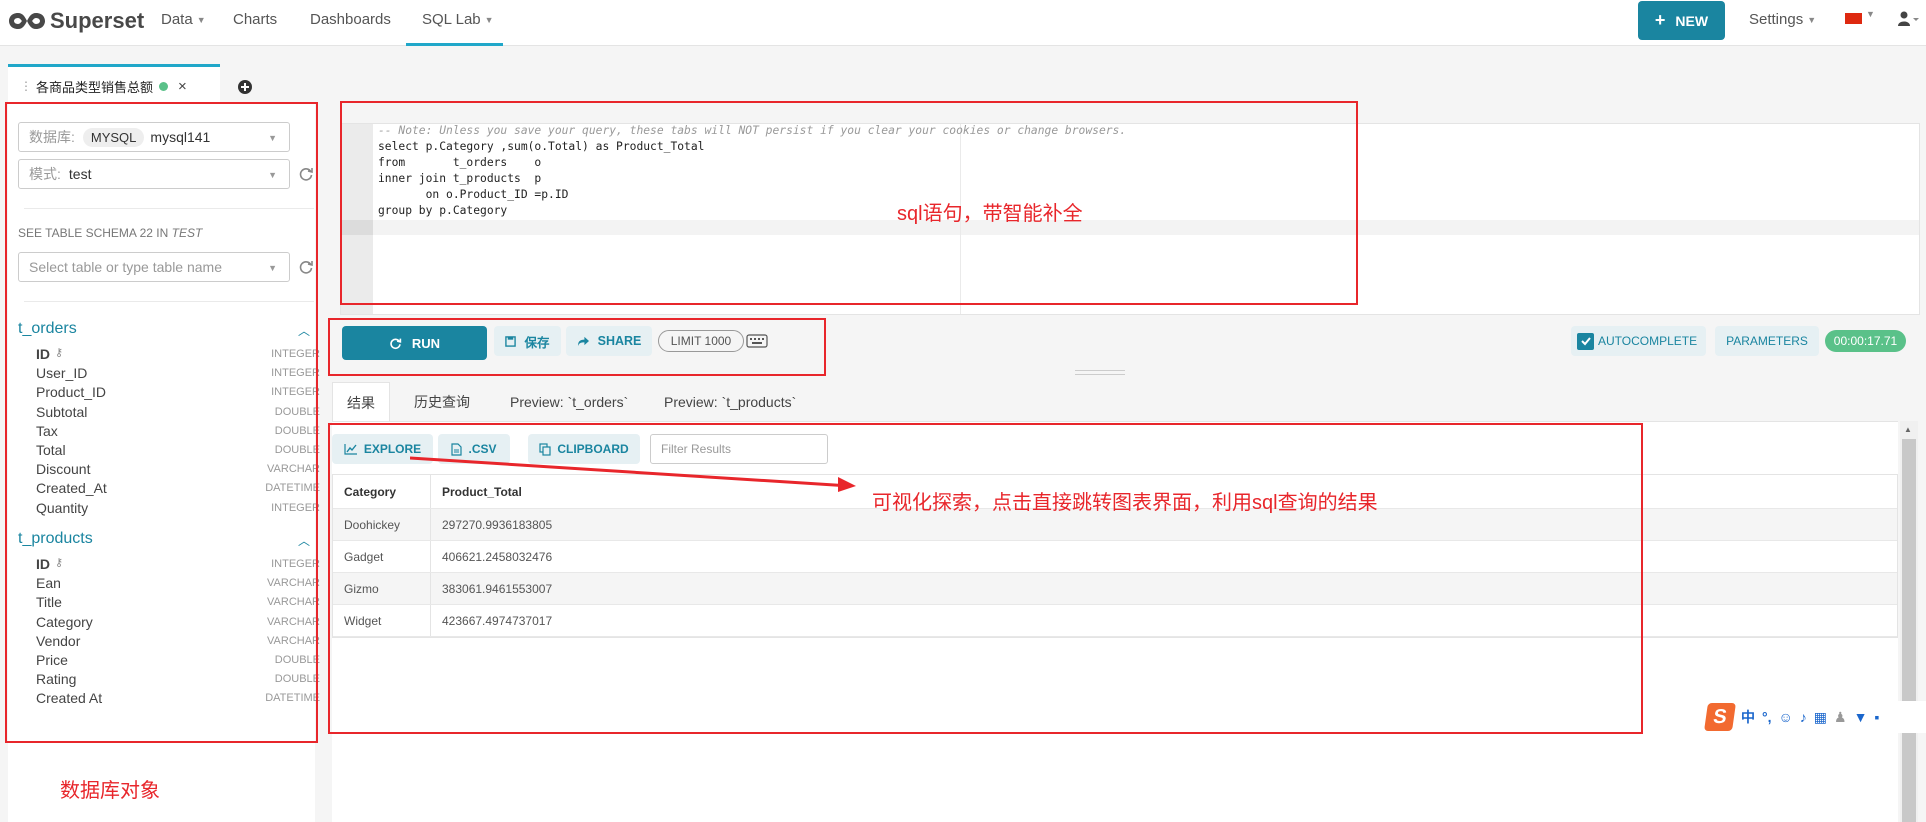  I want to click on toolbox-icon: ▪, so click(1876, 717).